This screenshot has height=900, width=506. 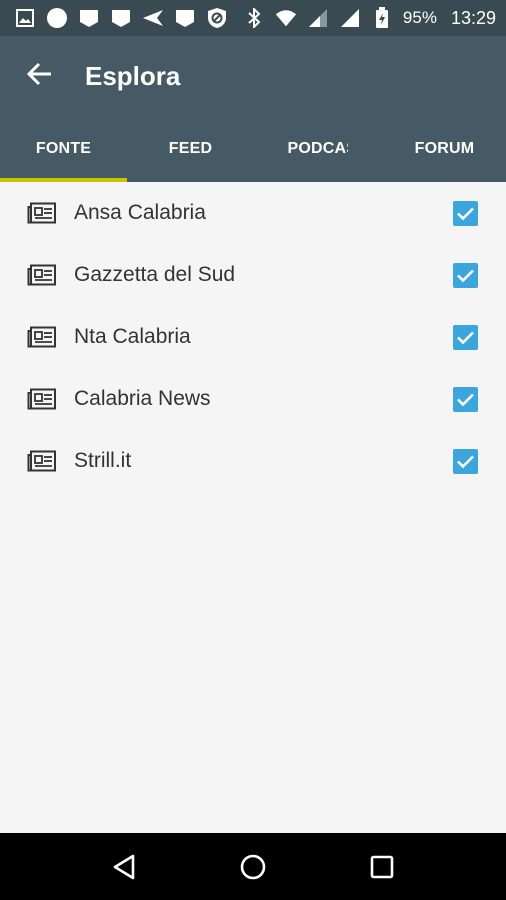 What do you see at coordinates (253, 399) in the screenshot?
I see `list-item: Calabria News` at bounding box center [253, 399].